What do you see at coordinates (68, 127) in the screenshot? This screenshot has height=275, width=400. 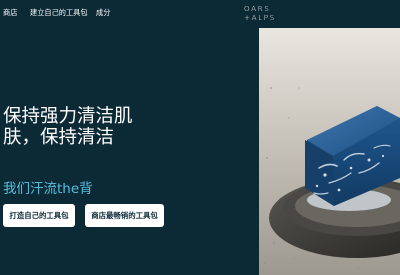 I see `hero-headline: 保持强力清洁肌肤，保持清洁` at bounding box center [68, 127].